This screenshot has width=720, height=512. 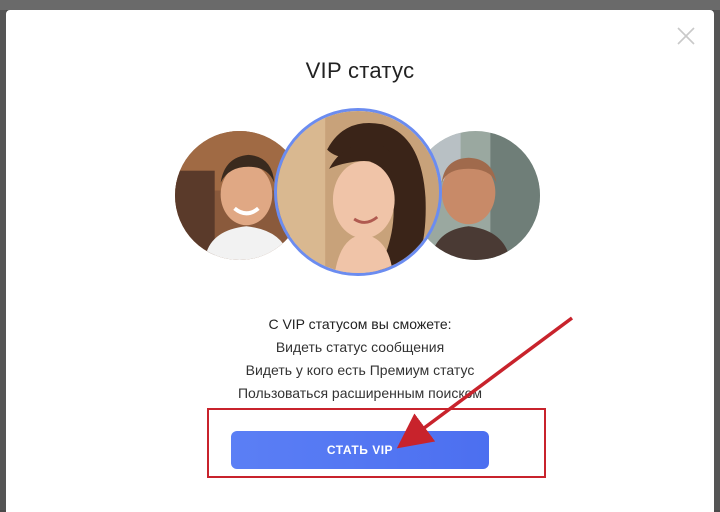 What do you see at coordinates (360, 347) in the screenshot?
I see `feature-item: Видеть статус сообщения` at bounding box center [360, 347].